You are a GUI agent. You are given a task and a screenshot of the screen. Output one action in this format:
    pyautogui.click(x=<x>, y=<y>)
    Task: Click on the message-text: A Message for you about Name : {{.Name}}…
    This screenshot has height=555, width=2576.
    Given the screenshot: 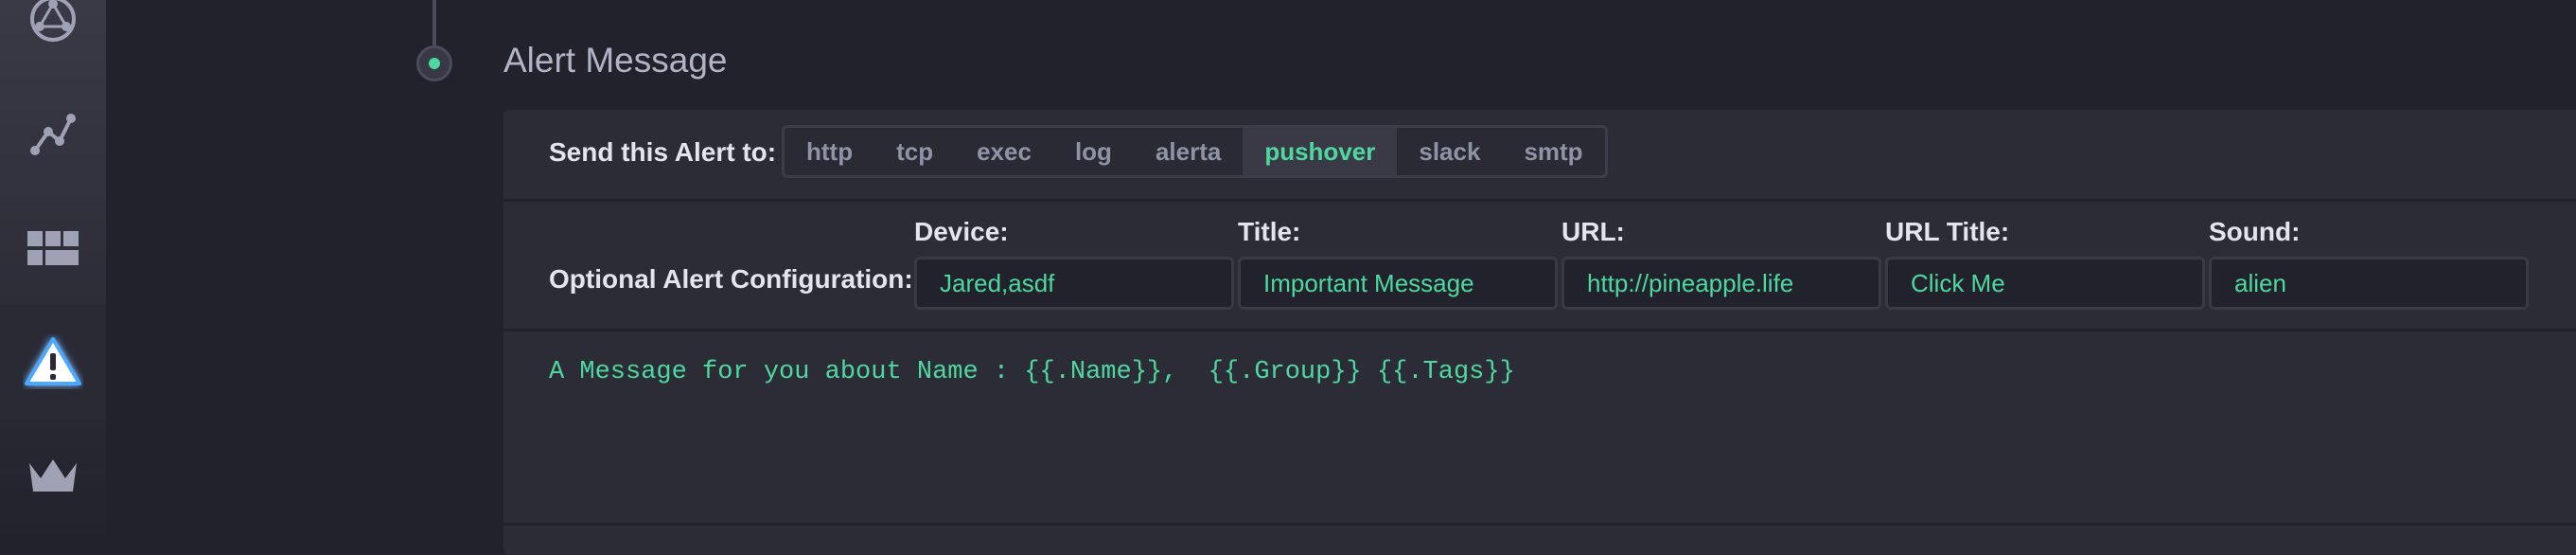 What is the action you would take?
    pyautogui.click(x=1032, y=372)
    